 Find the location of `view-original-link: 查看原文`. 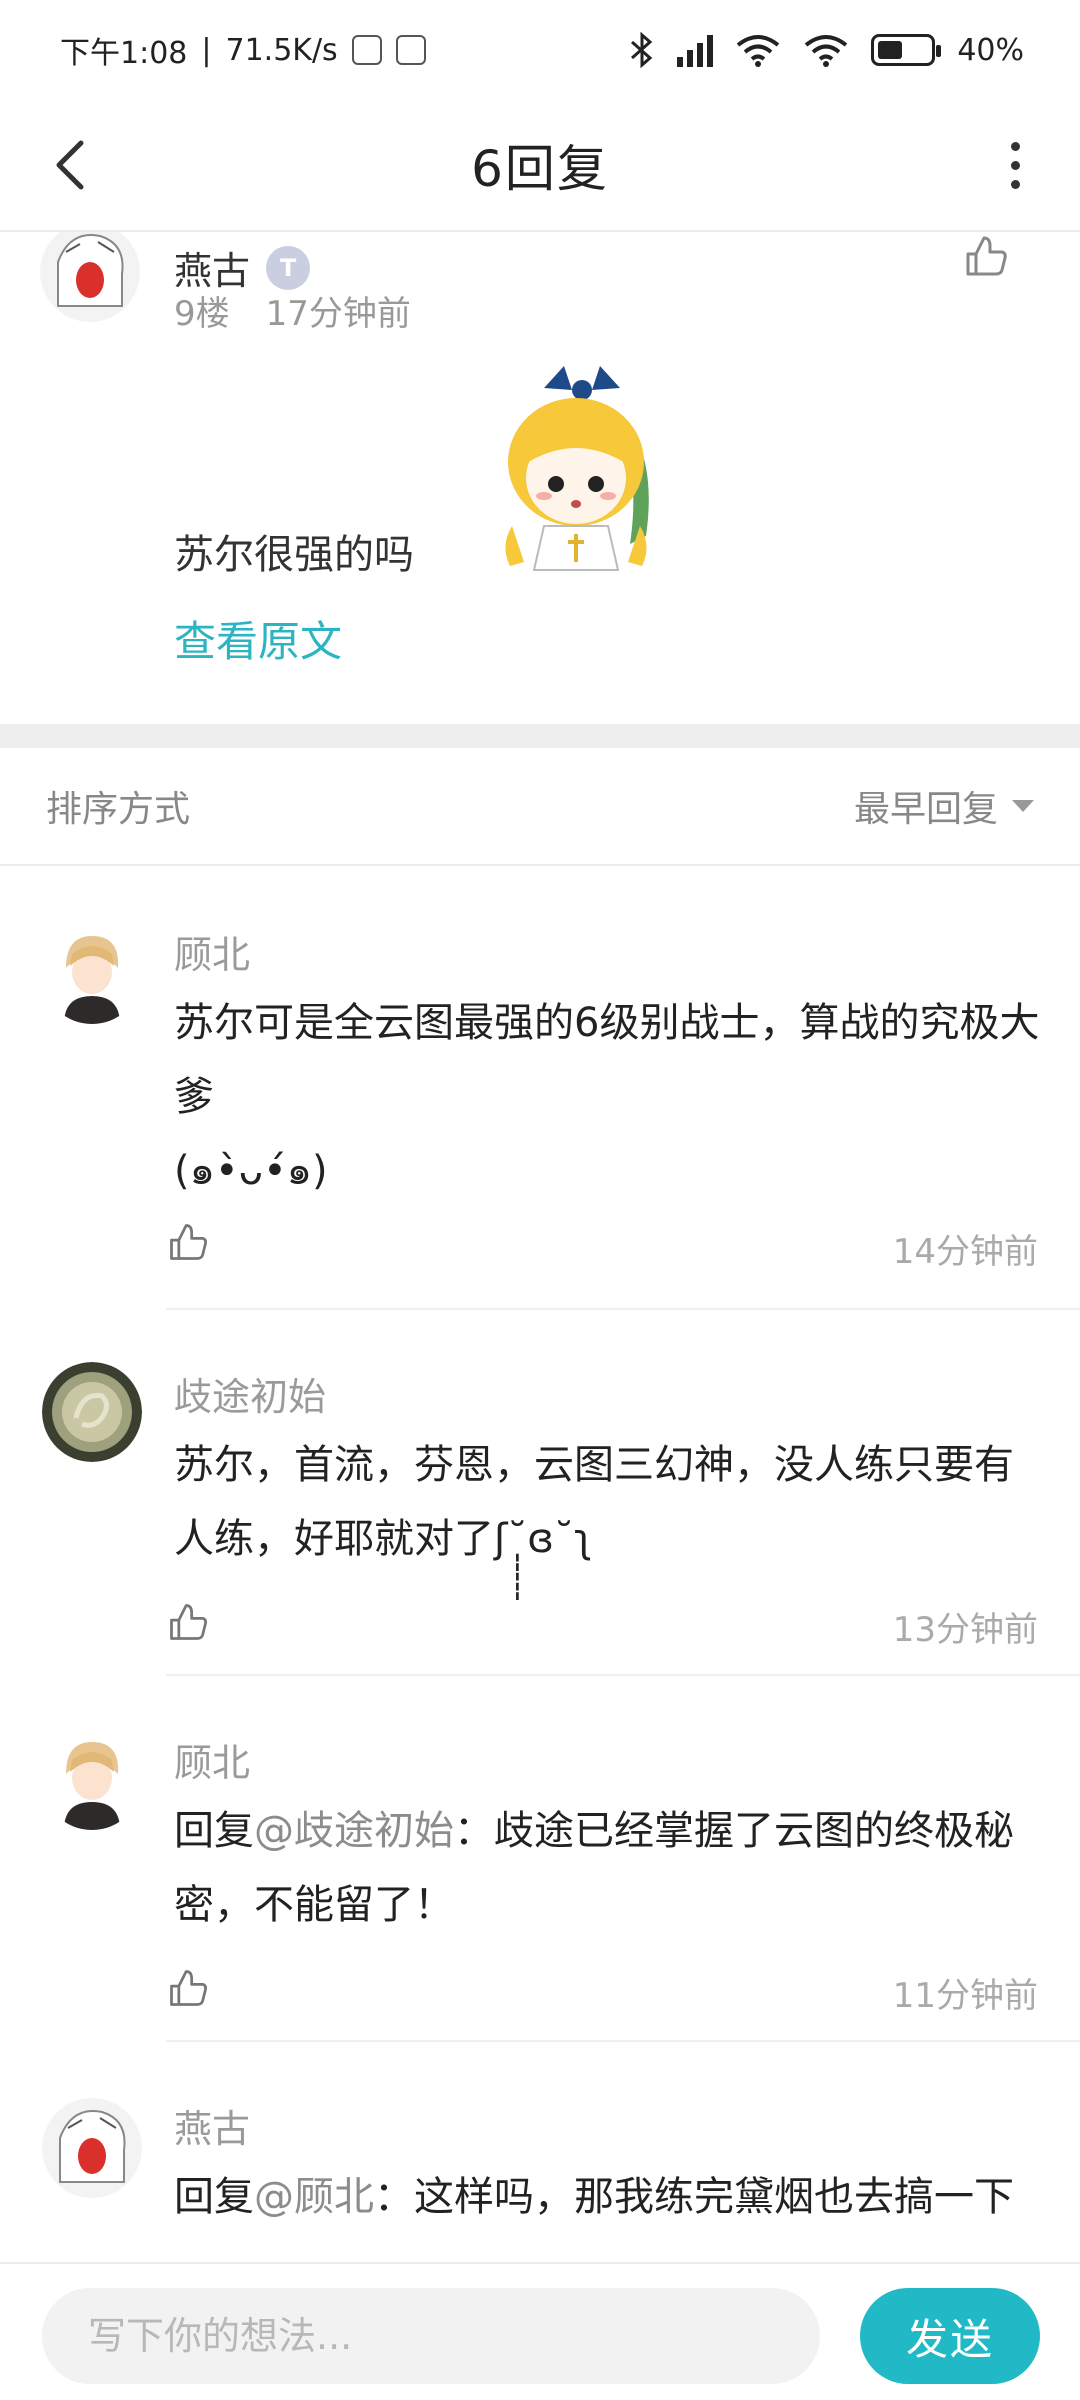

view-original-link: 查看原文 is located at coordinates (258, 638).